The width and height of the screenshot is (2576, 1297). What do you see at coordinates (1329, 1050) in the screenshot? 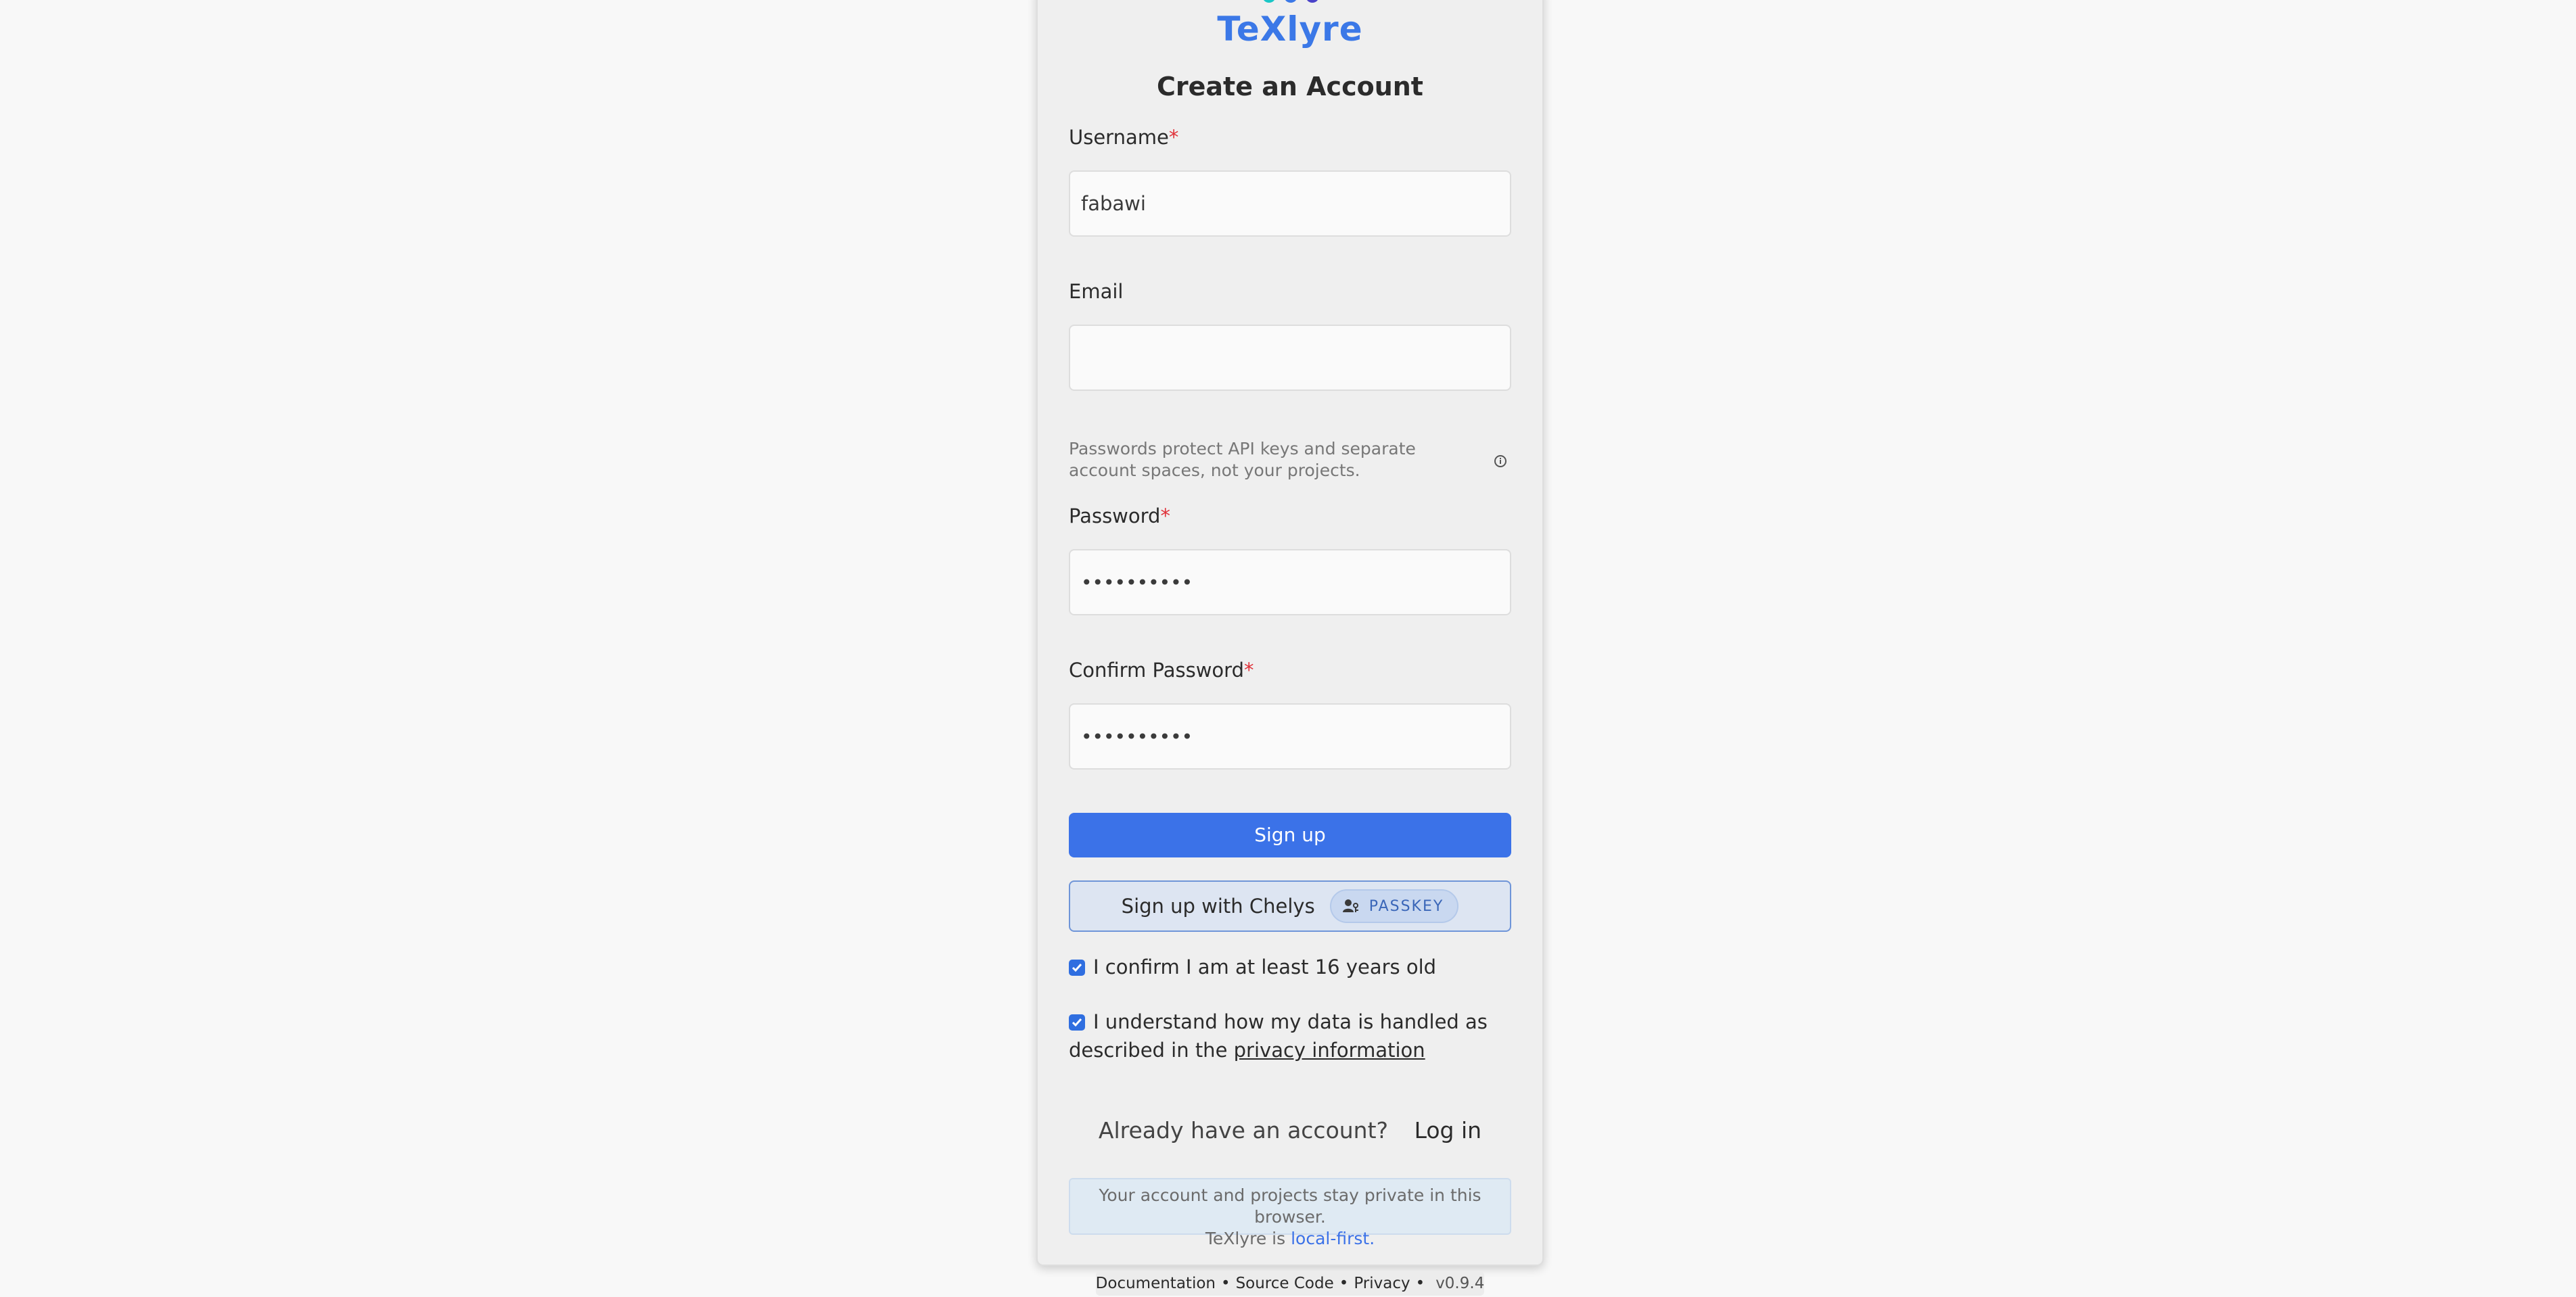
I see `privacy-information-link: privacy information` at bounding box center [1329, 1050].